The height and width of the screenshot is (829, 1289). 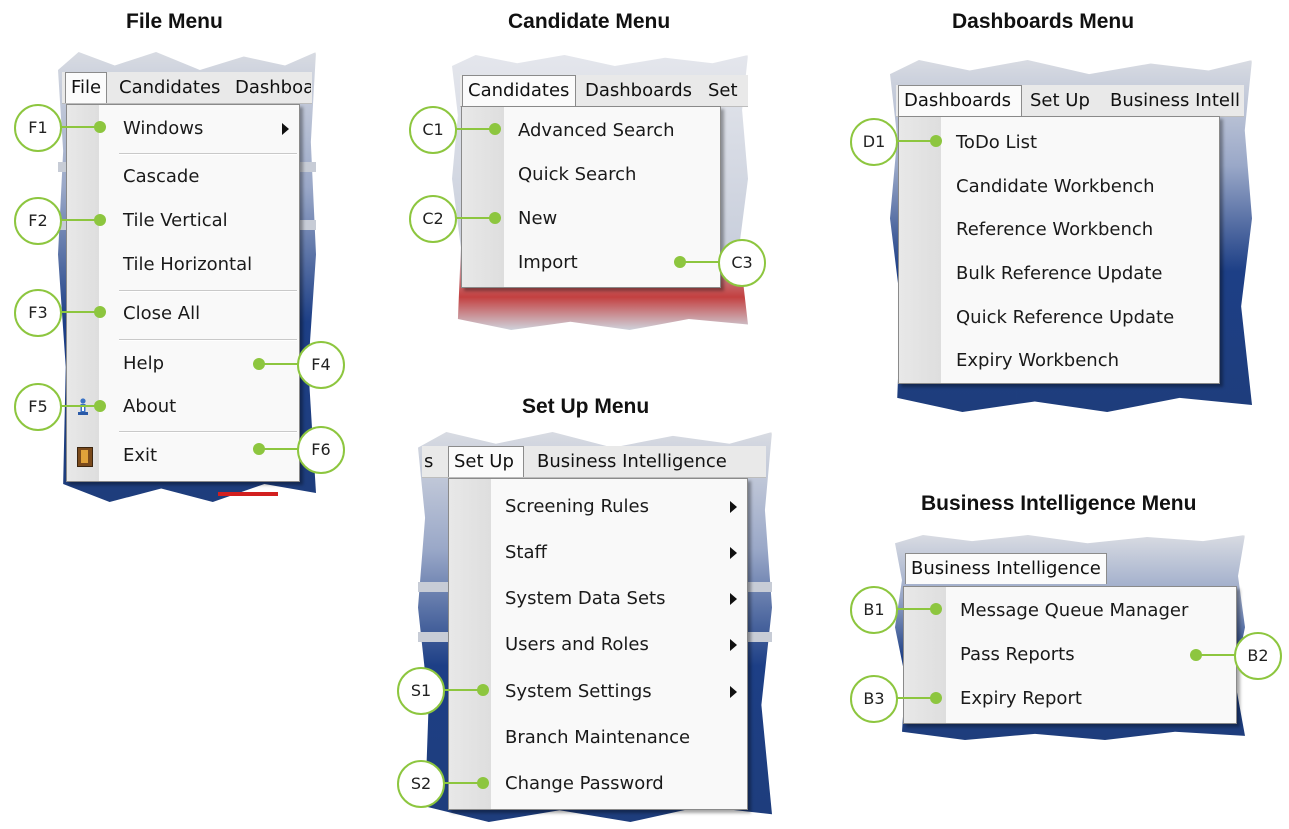 I want to click on menu-item-branch-maintenance: Branch Maintenance, so click(x=598, y=738).